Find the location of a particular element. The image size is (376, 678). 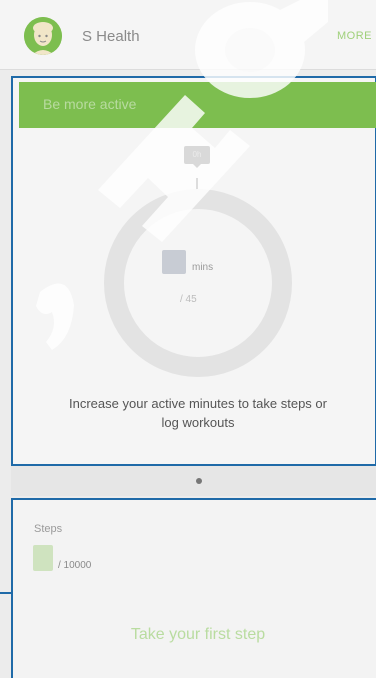

page-dot is located at coordinates (199, 481).